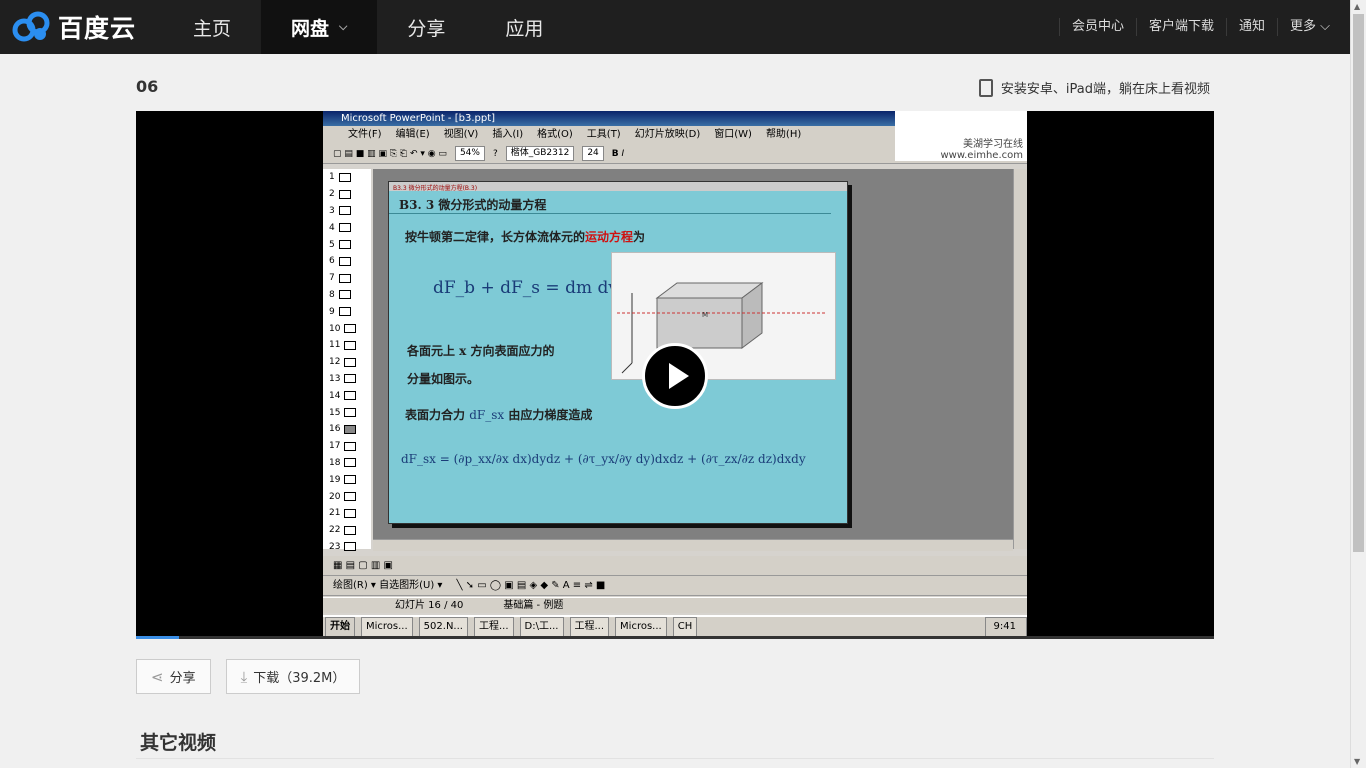 This screenshot has height=768, width=1366. I want to click on draw-toolbar-text: 绘图(R) ▾ 自选图形(U) ▾, so click(388, 585).